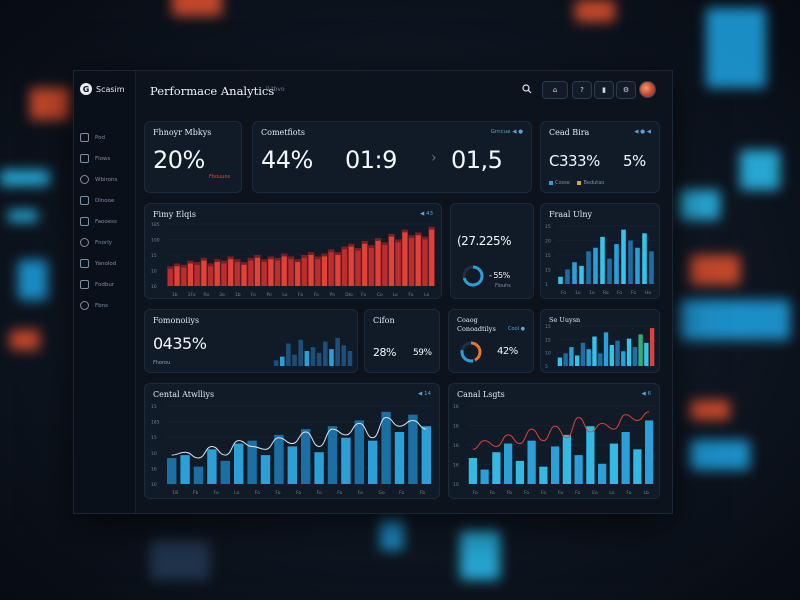  What do you see at coordinates (155, 225) in the screenshot?
I see `y-tick-label: 185` at bounding box center [155, 225].